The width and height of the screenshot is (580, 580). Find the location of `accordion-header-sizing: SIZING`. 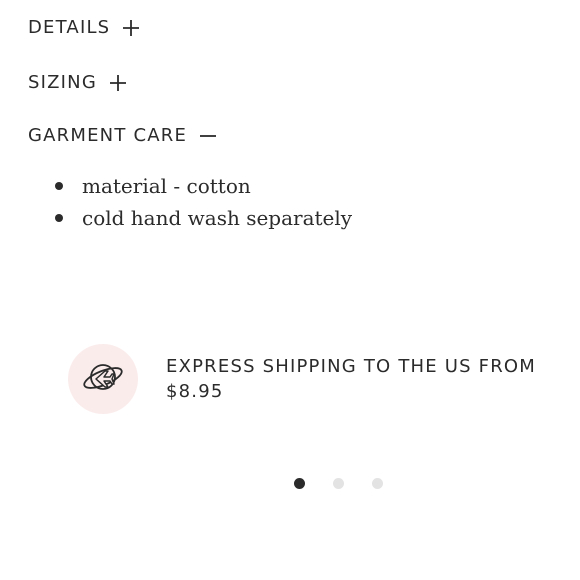

accordion-header-sizing: SIZING is located at coordinates (294, 82).